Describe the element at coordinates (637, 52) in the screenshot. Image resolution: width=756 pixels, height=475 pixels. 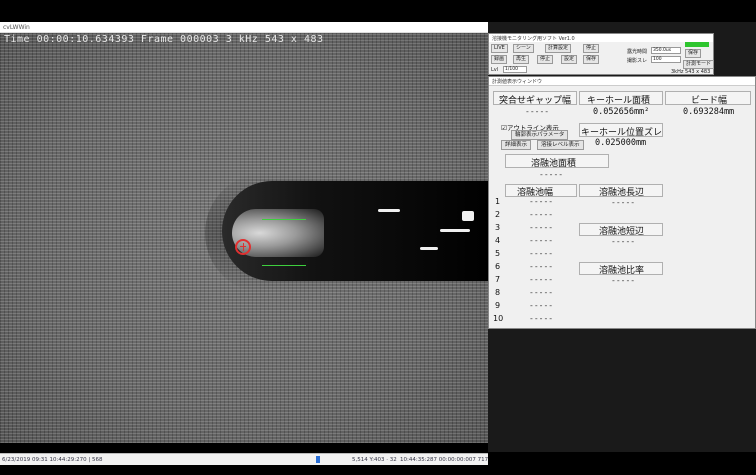
I see `exposure-label: 露光時間` at that location.